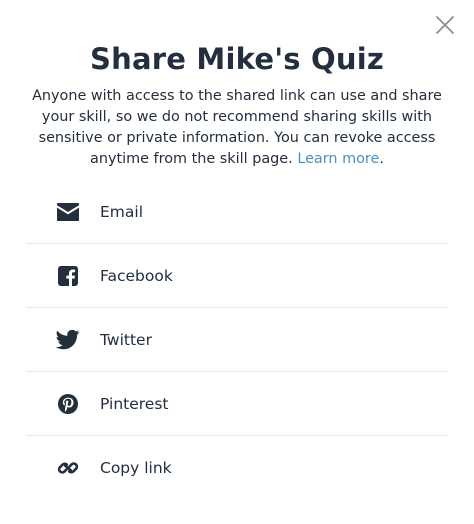 The width and height of the screenshot is (474, 524). I want to click on pinterest-icon, so click(68, 404).